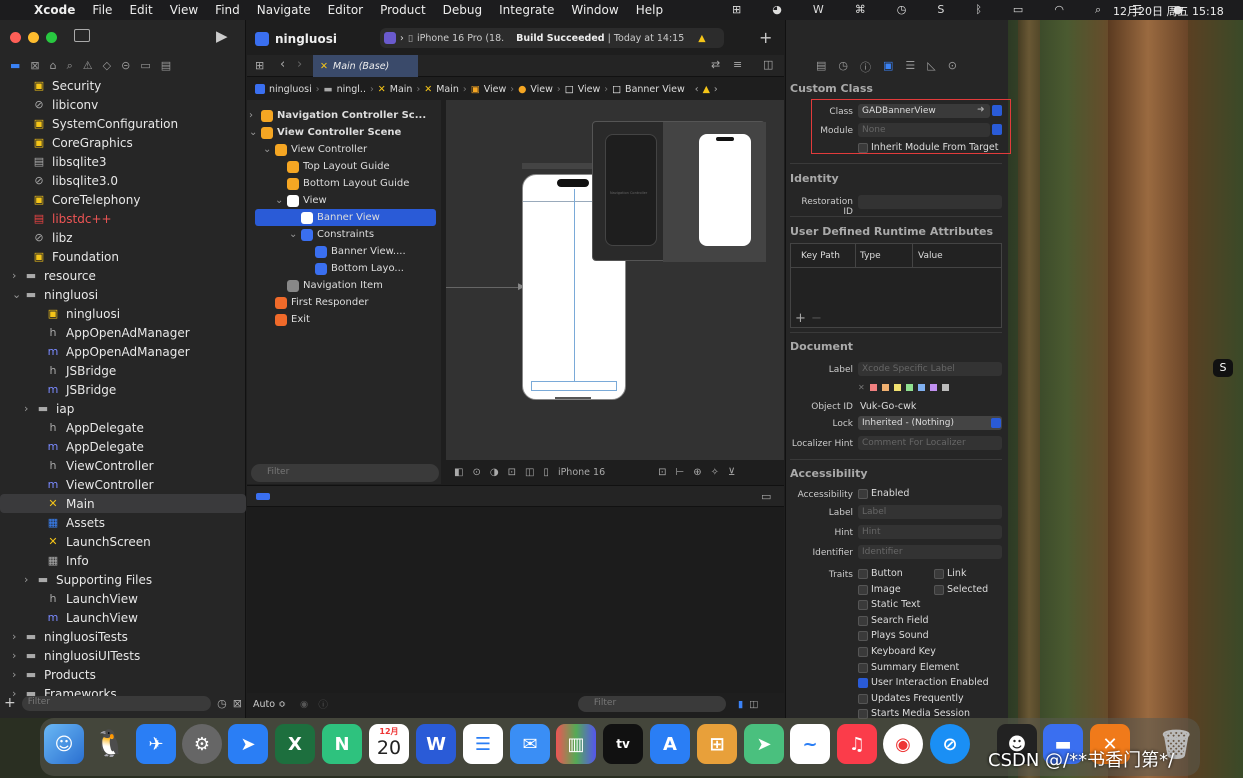 The width and height of the screenshot is (1243, 778). Describe the element at coordinates (526, 10) in the screenshot. I see `menu-integrate: Integrate` at that location.